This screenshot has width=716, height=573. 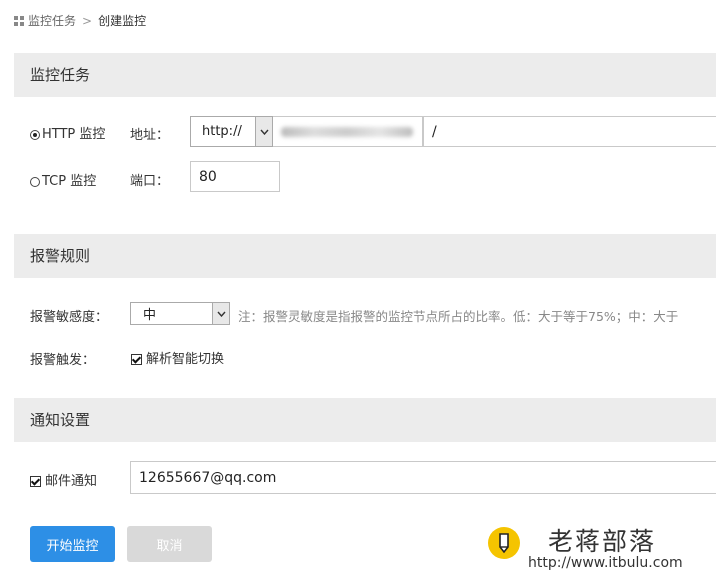 What do you see at coordinates (605, 563) in the screenshot?
I see `watermark-url: http://www.itbulu.com` at bounding box center [605, 563].